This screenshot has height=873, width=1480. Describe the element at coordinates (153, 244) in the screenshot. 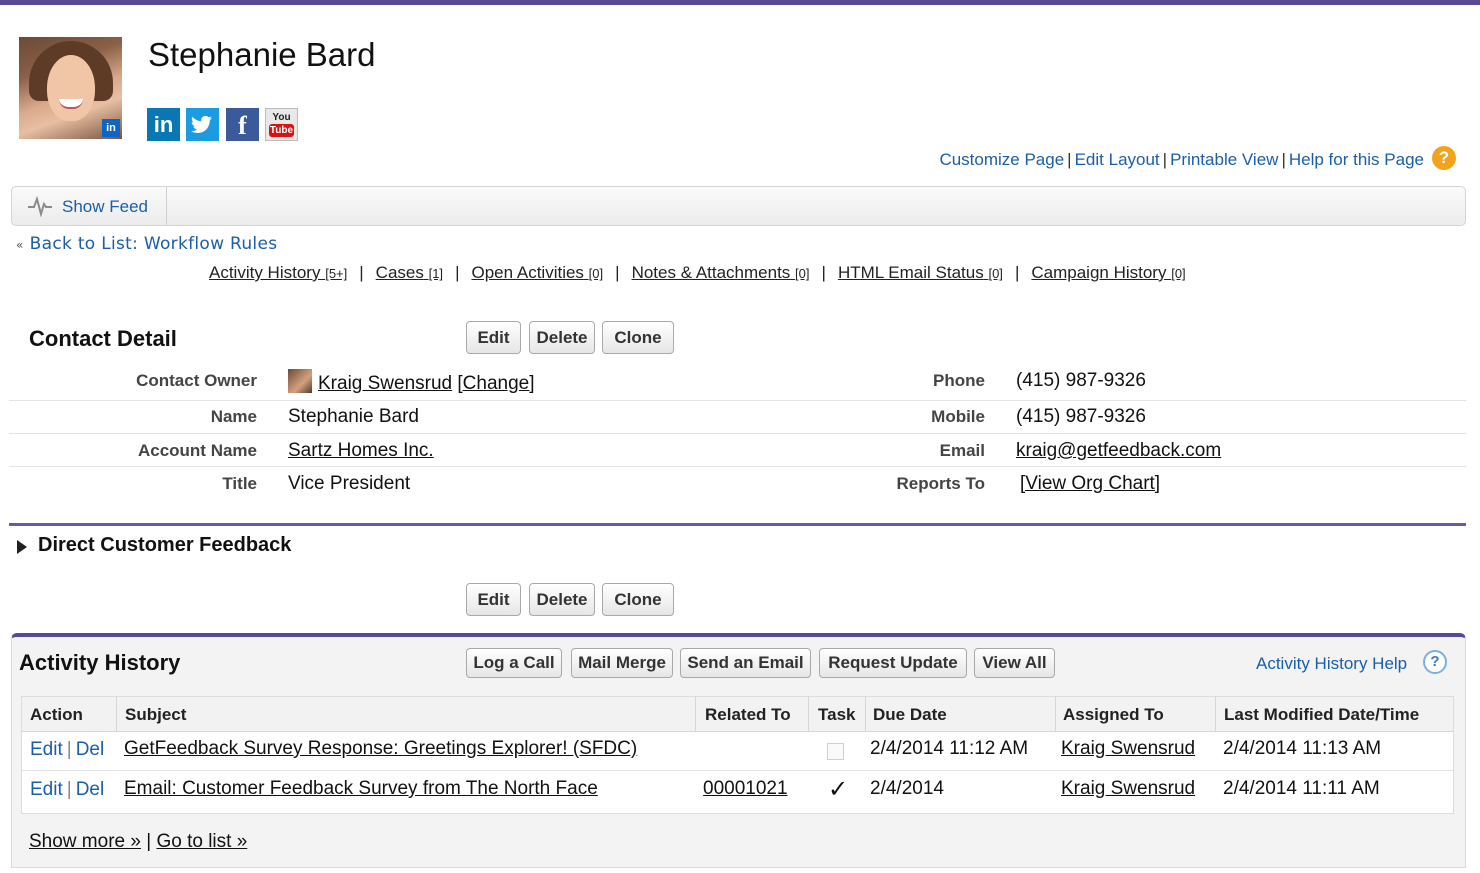

I see `back-to-list-label: Back to List: Workflow Rules` at that location.